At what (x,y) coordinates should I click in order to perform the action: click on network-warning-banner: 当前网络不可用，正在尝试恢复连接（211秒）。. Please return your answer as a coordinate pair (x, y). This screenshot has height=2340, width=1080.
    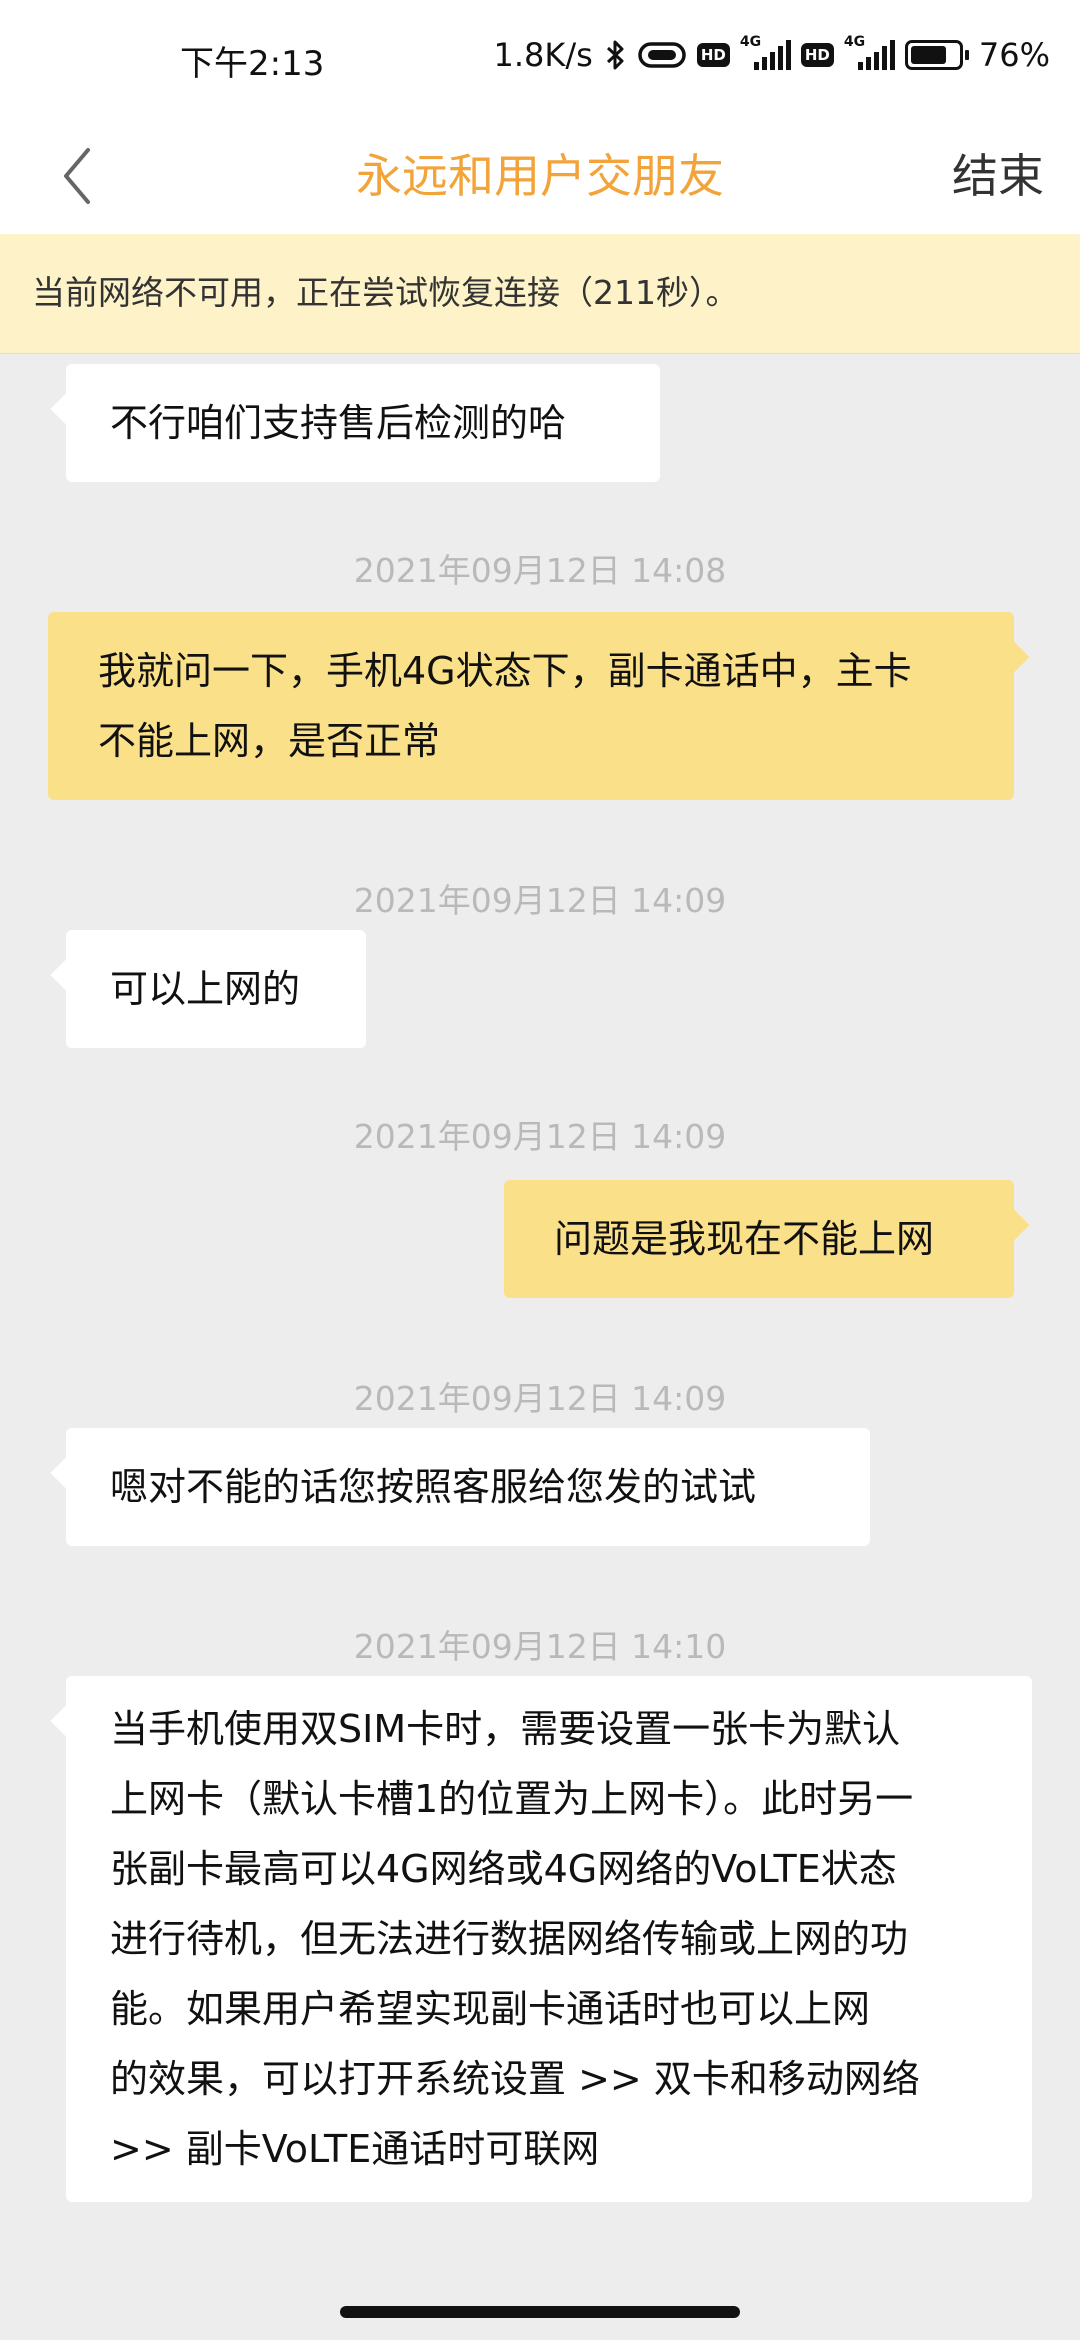
    Looking at the image, I should click on (540, 294).